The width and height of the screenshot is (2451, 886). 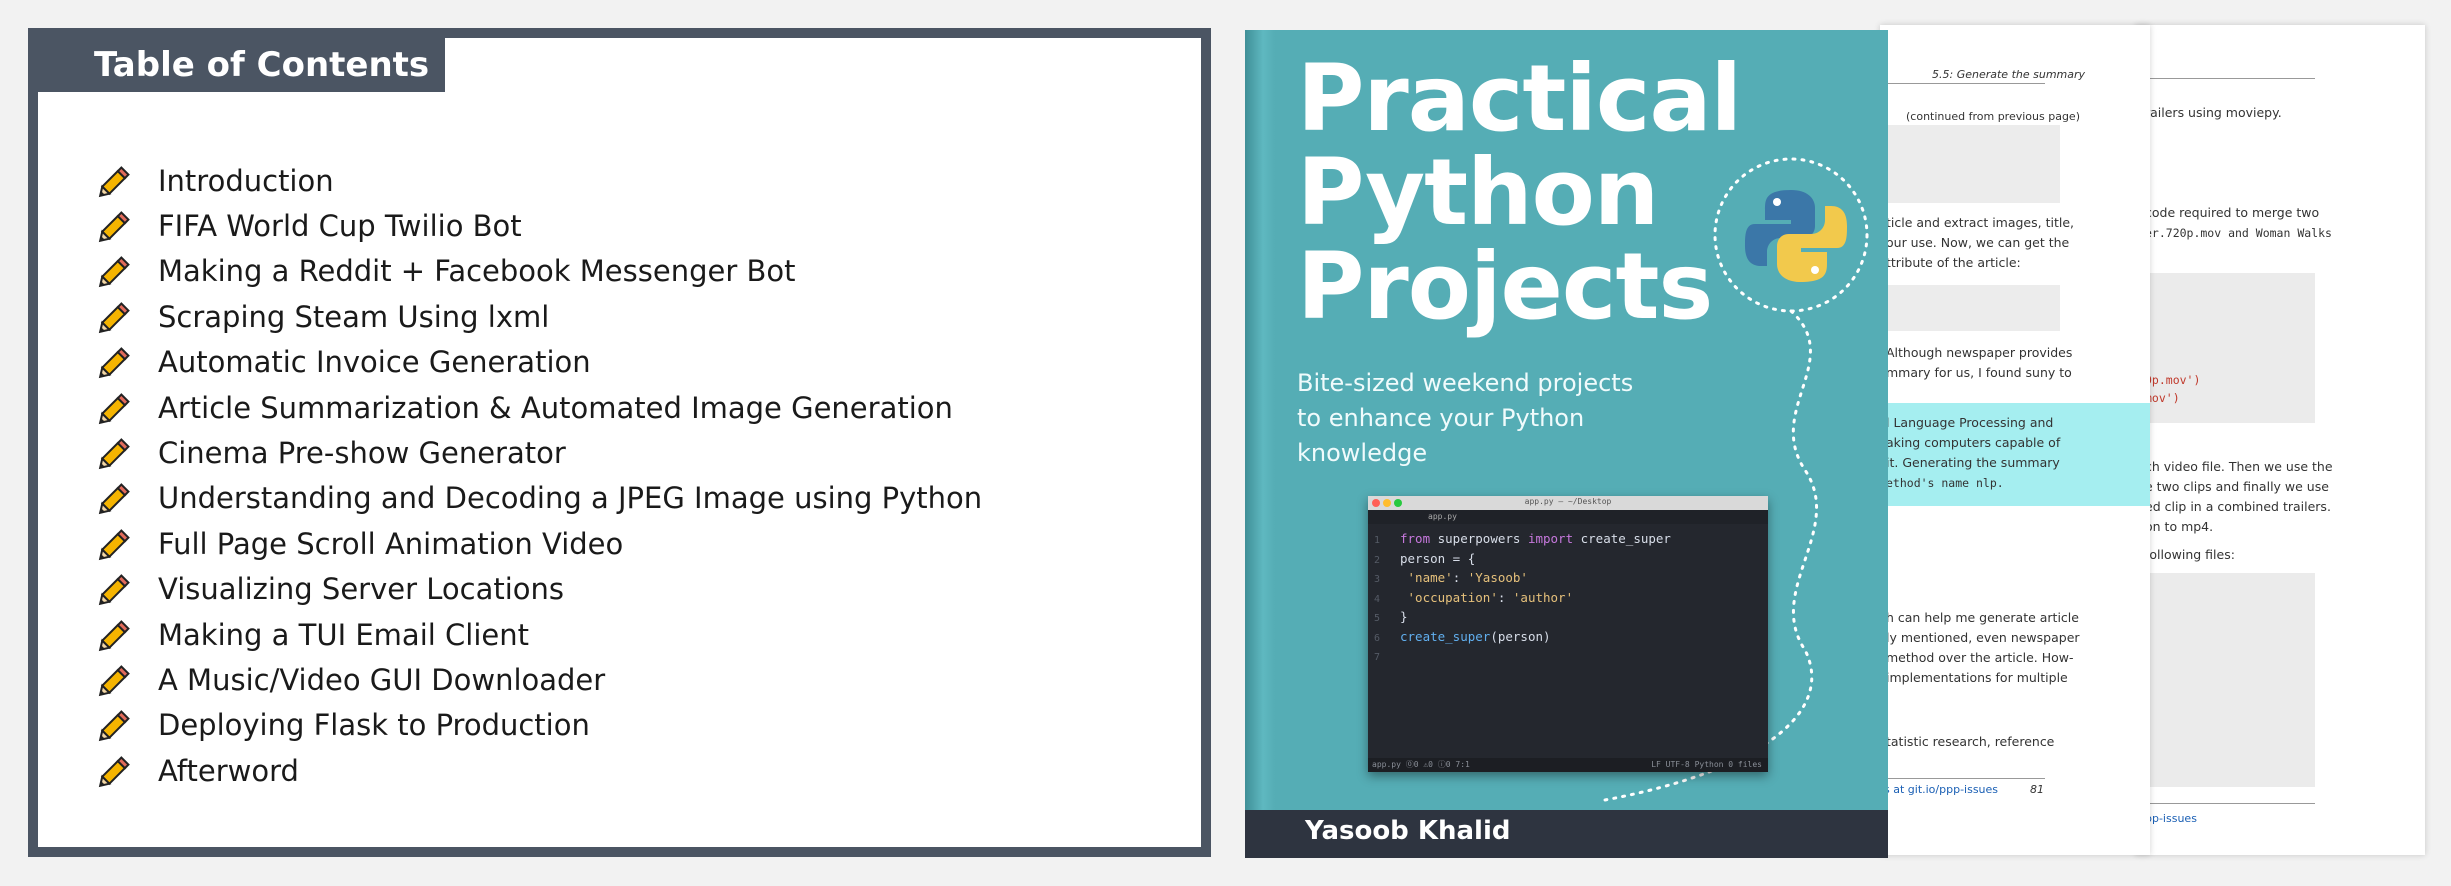 What do you see at coordinates (228, 770) in the screenshot?
I see `toc-item-label: Afterword` at bounding box center [228, 770].